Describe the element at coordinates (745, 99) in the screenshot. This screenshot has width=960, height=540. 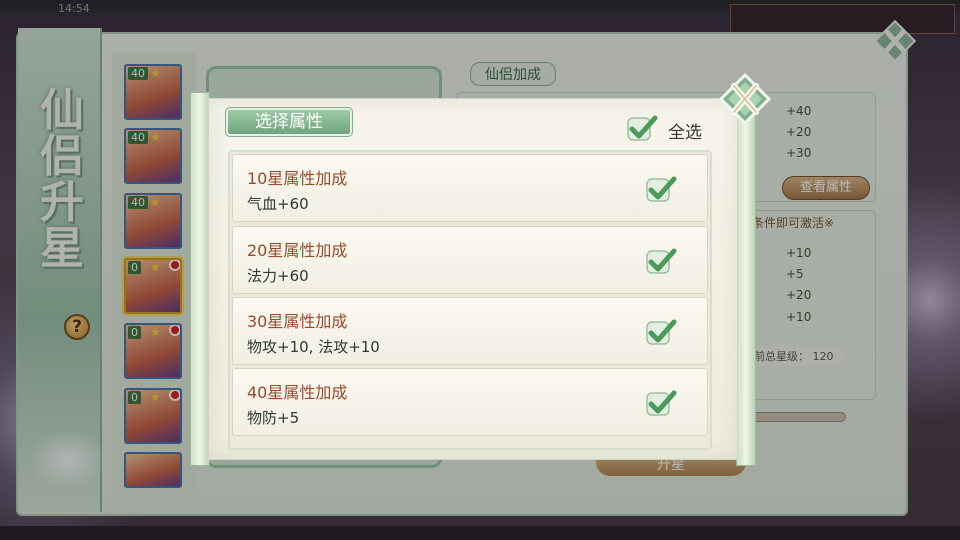
I see `close-icon` at that location.